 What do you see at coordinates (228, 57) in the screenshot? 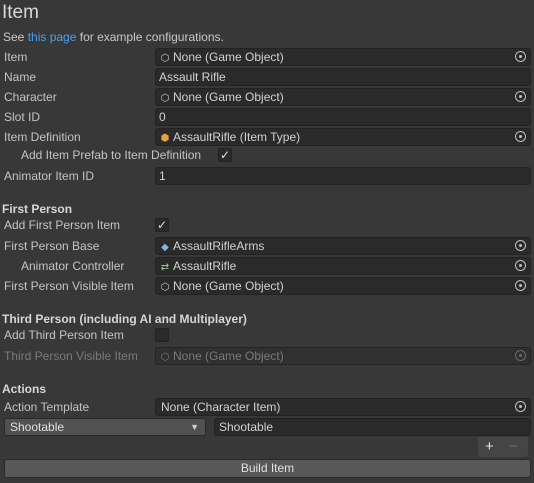
I see `item-value: None (Game Object)` at bounding box center [228, 57].